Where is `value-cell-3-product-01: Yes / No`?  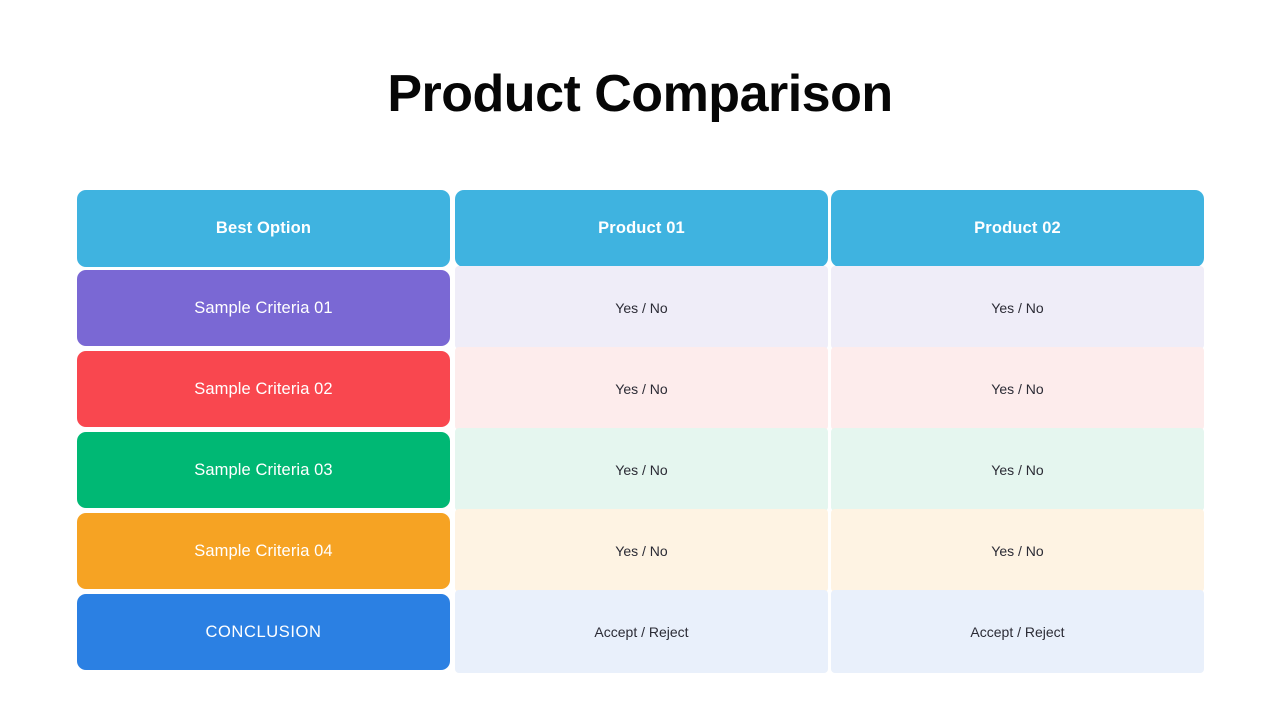 value-cell-3-product-01: Yes / No is located at coordinates (641, 469).